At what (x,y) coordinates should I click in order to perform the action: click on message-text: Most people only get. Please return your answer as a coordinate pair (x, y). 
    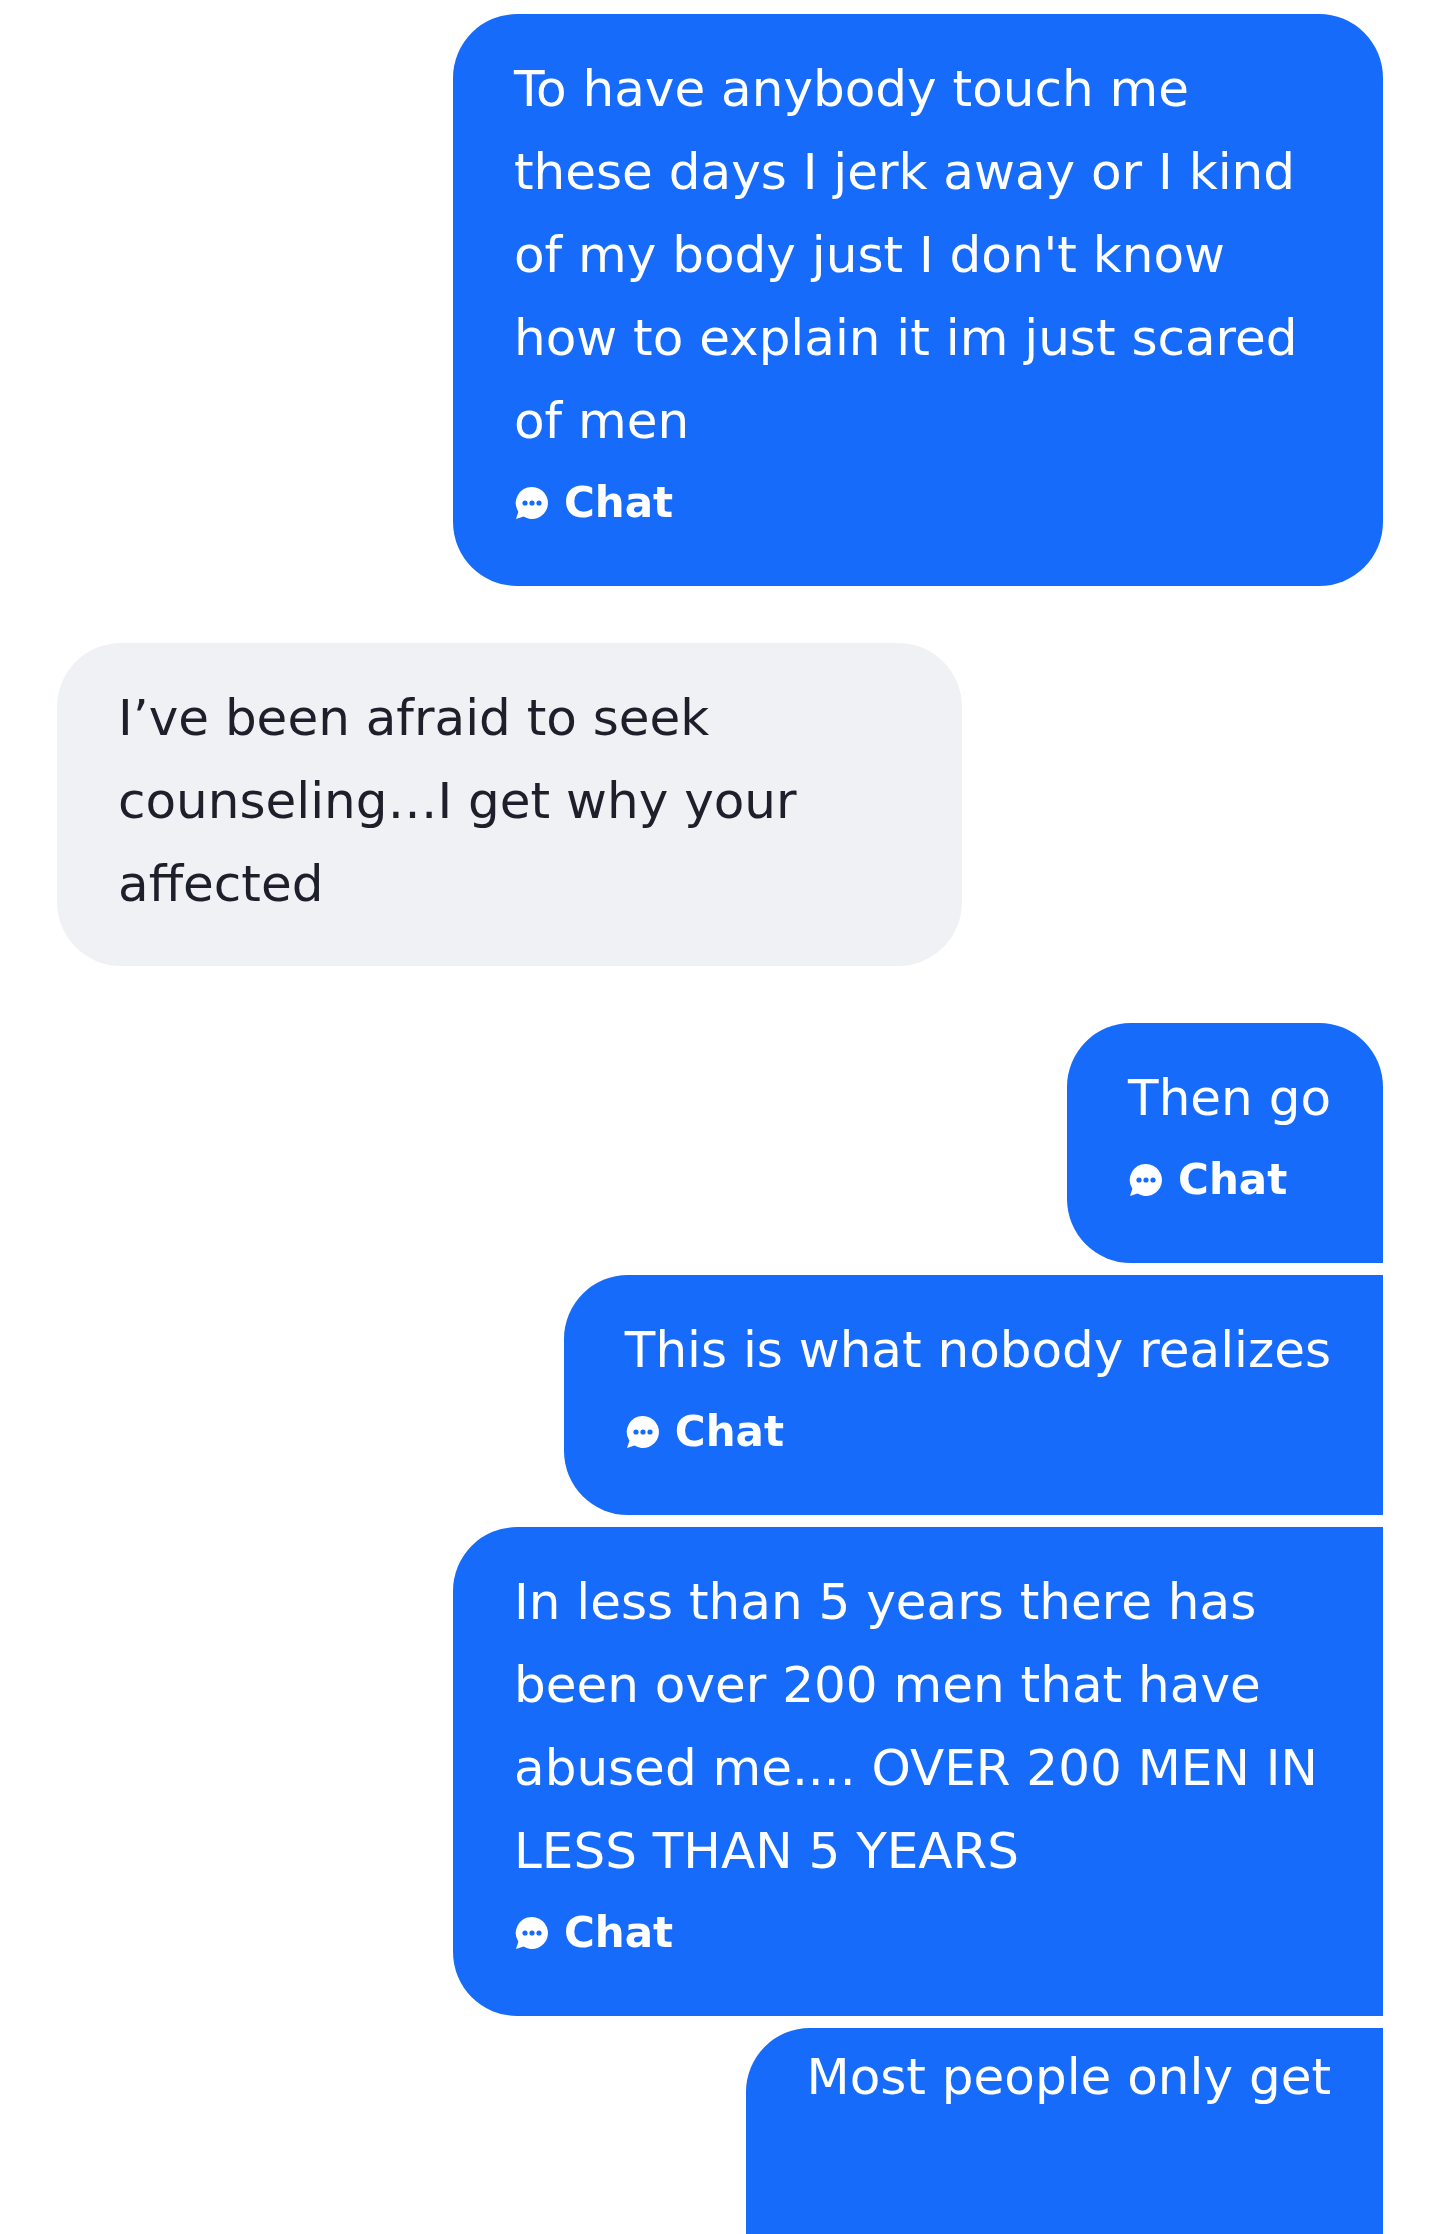
    Looking at the image, I should click on (1068, 2077).